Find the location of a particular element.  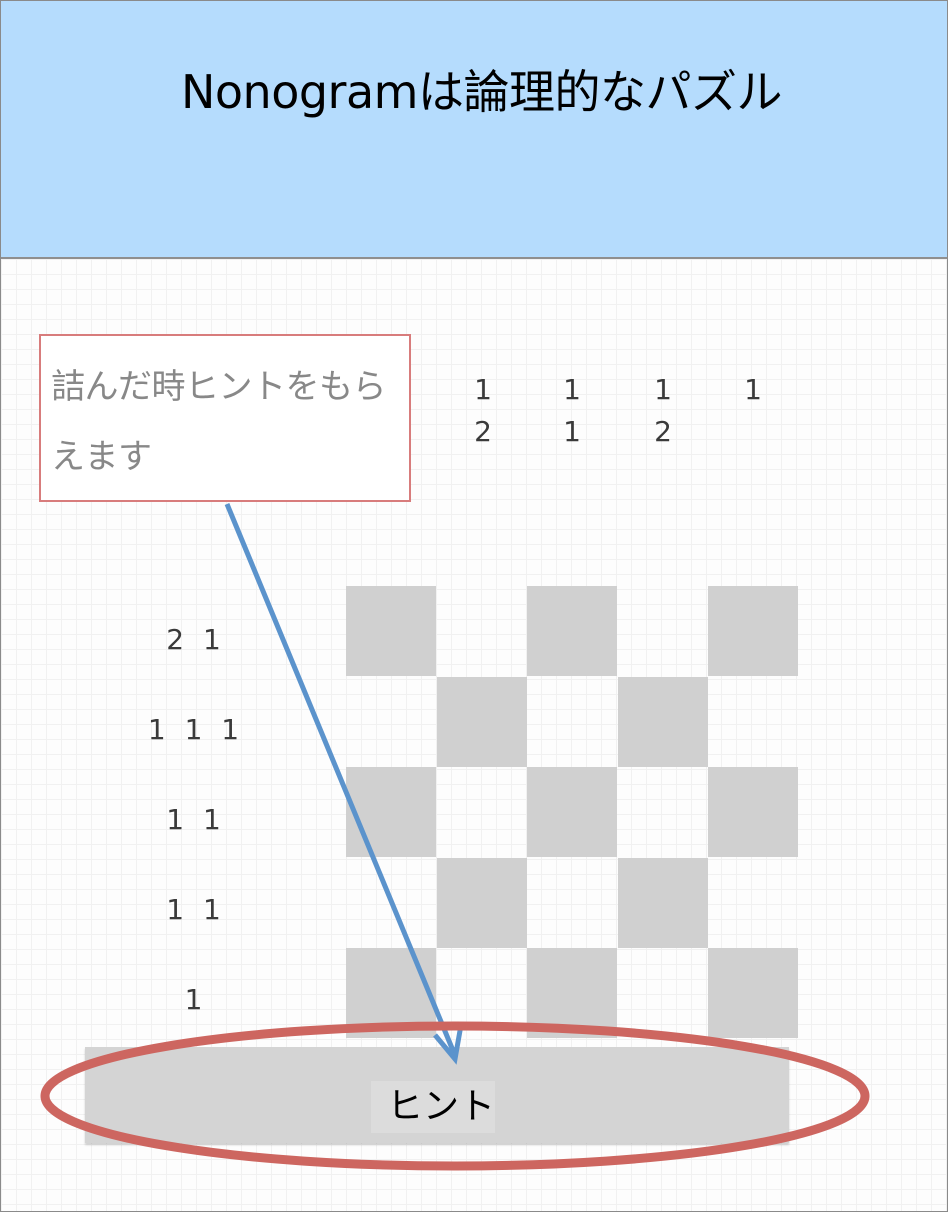

annotation-arrow-line is located at coordinates (340, 778).